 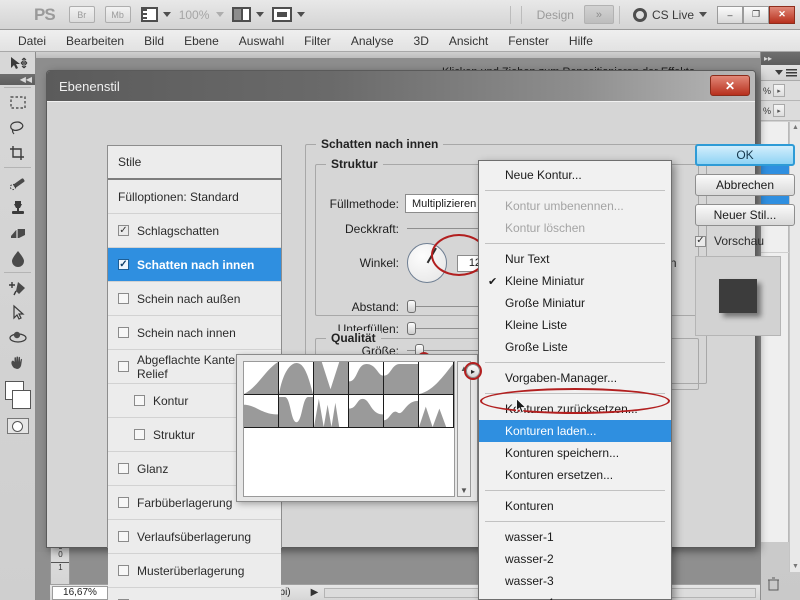 I want to click on tool-pen, so click(x=17, y=287).